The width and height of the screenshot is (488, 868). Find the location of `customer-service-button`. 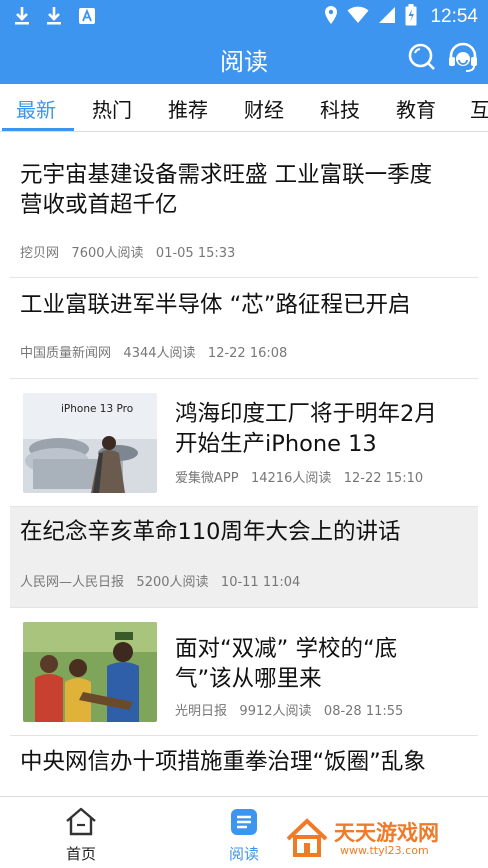

customer-service-button is located at coordinates (463, 59).